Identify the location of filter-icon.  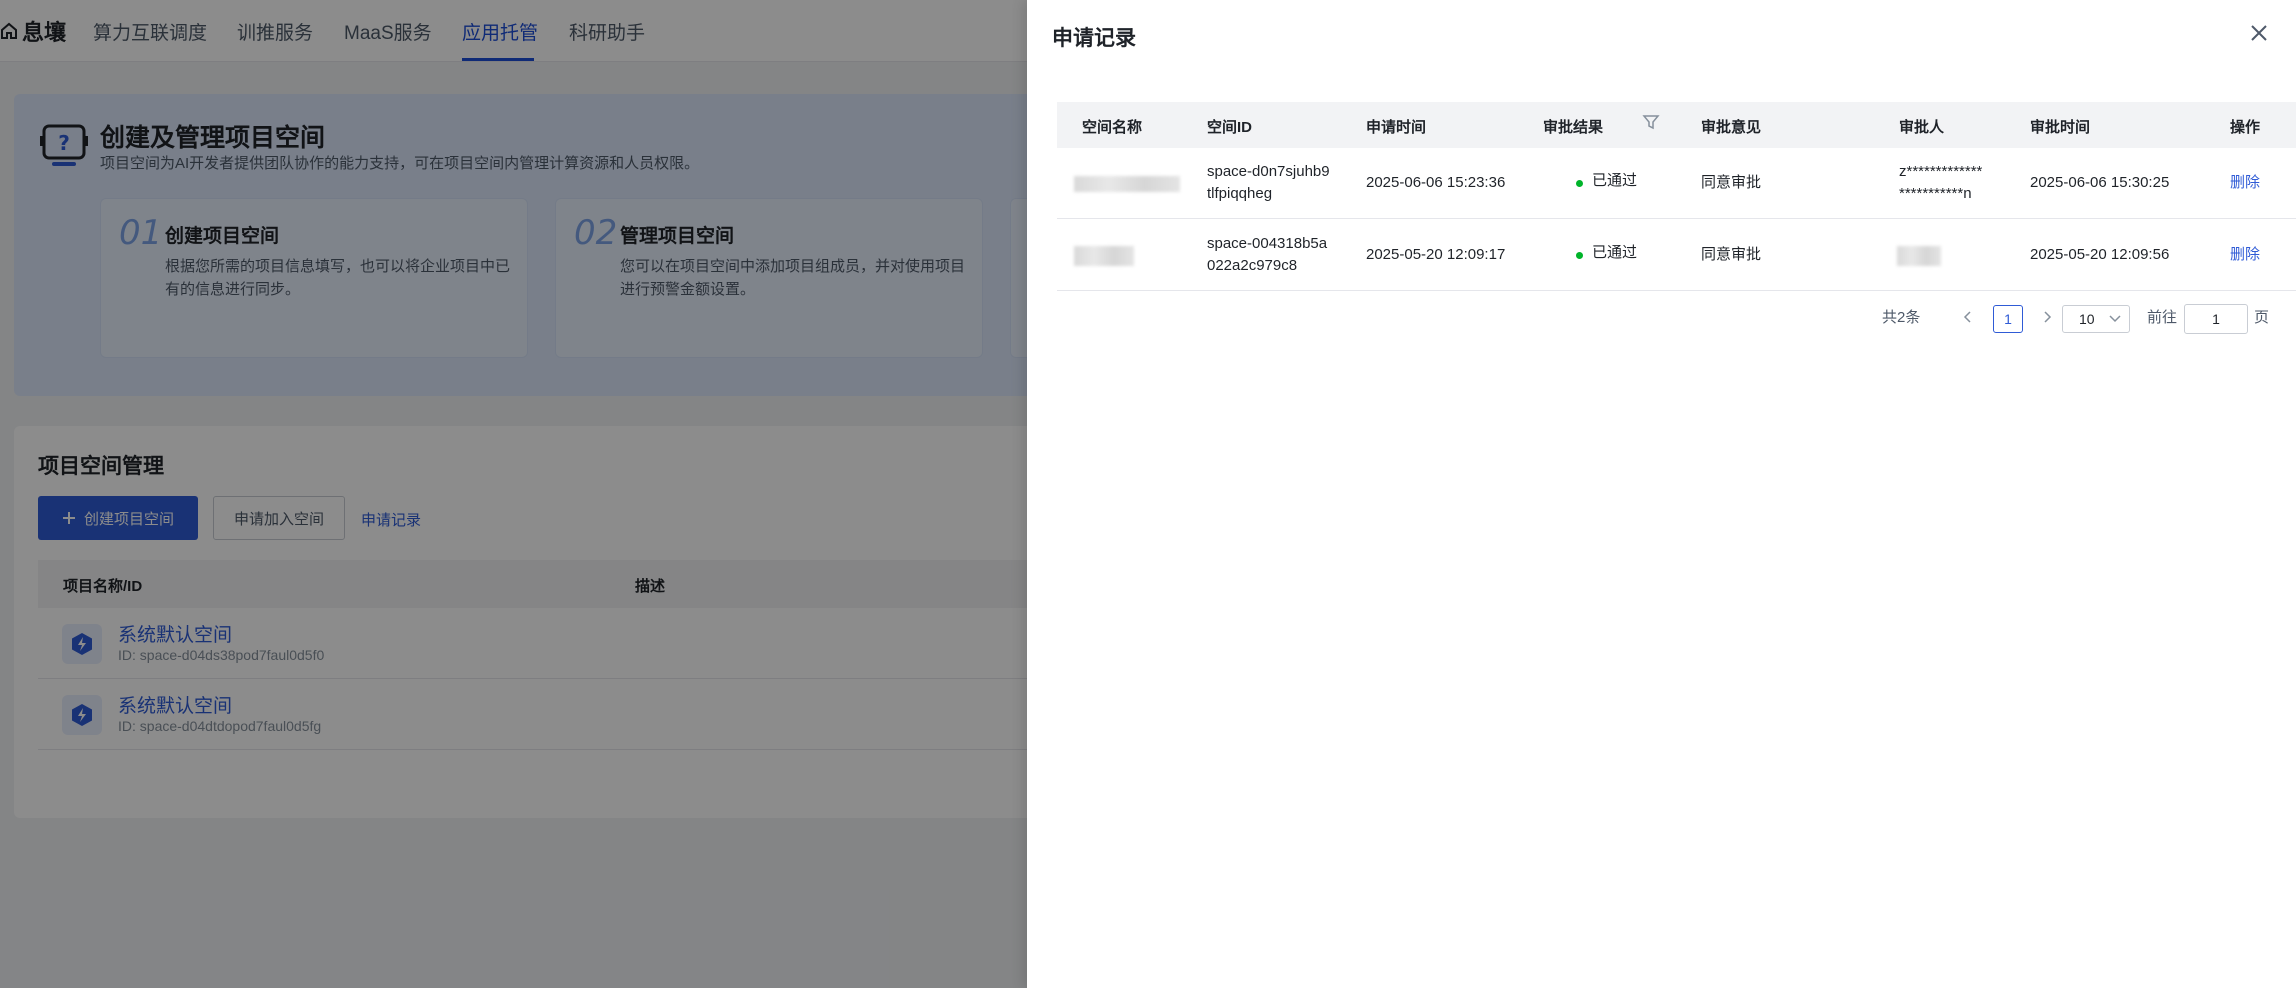
(1651, 122).